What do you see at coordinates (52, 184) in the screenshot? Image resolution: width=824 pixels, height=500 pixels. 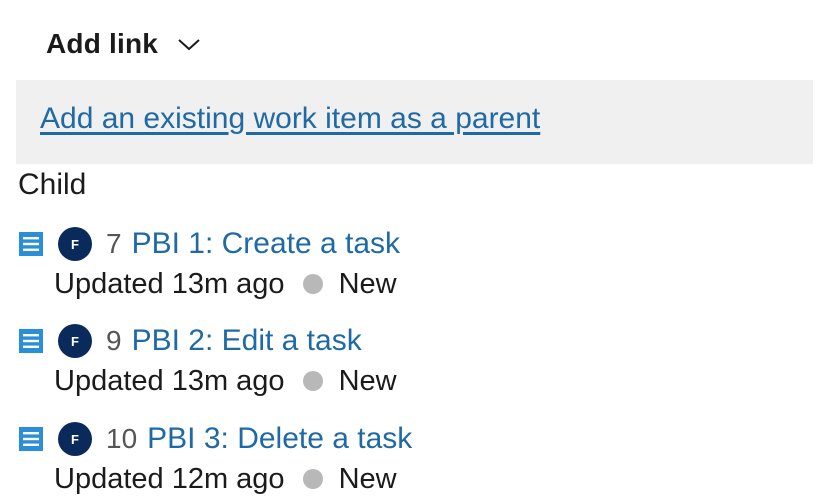 I see `child-group-label: Child` at bounding box center [52, 184].